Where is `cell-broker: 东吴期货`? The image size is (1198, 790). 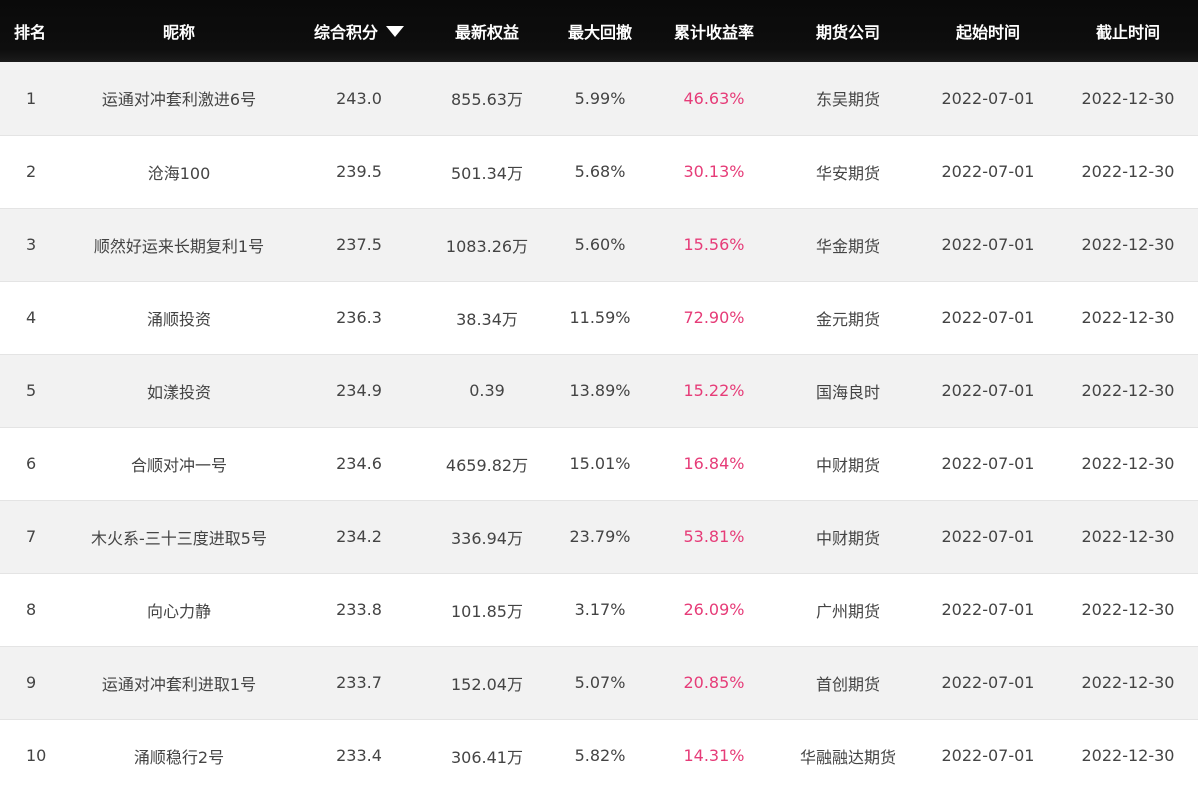 cell-broker: 东吴期货 is located at coordinates (847, 100).